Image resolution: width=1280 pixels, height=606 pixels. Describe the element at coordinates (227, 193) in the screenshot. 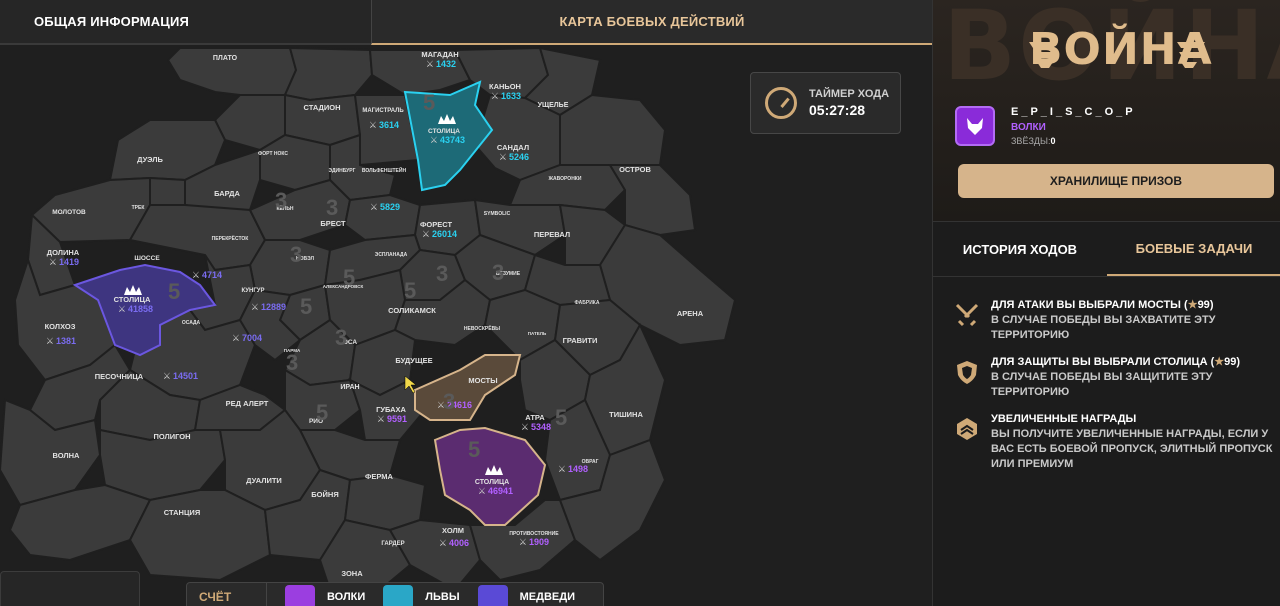

I see `territory-name: БАРДА` at that location.